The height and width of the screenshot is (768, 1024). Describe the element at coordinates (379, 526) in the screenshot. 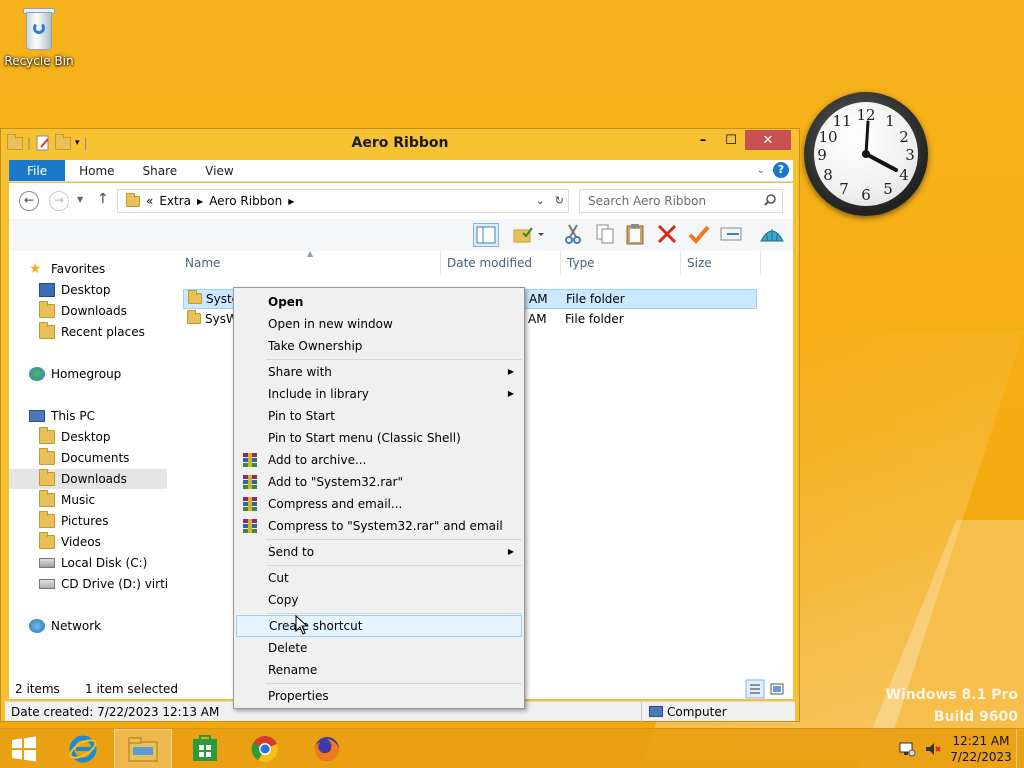

I see `menu-item-compress-rar-email: Compress to "System32.rar" and email` at that location.